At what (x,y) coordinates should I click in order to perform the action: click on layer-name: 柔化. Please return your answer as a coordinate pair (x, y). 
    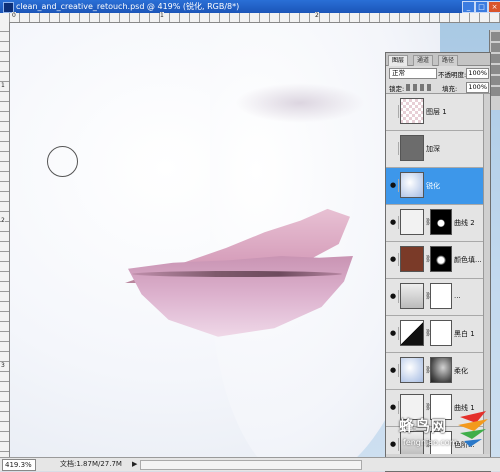
    Looking at the image, I should click on (461, 371).